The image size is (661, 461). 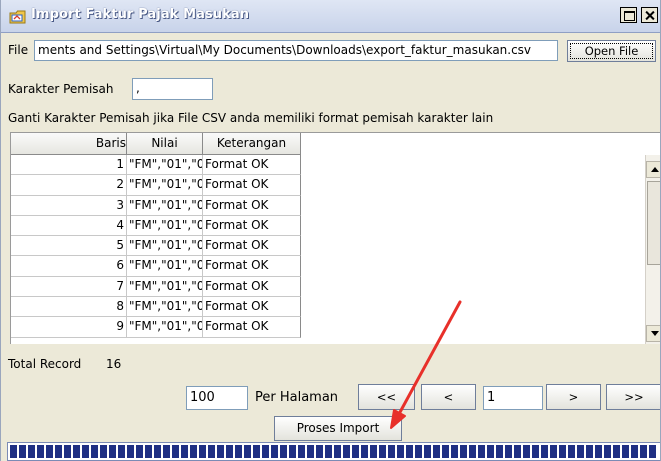 I want to click on table-vertical-scrollbar, so click(x=652, y=249).